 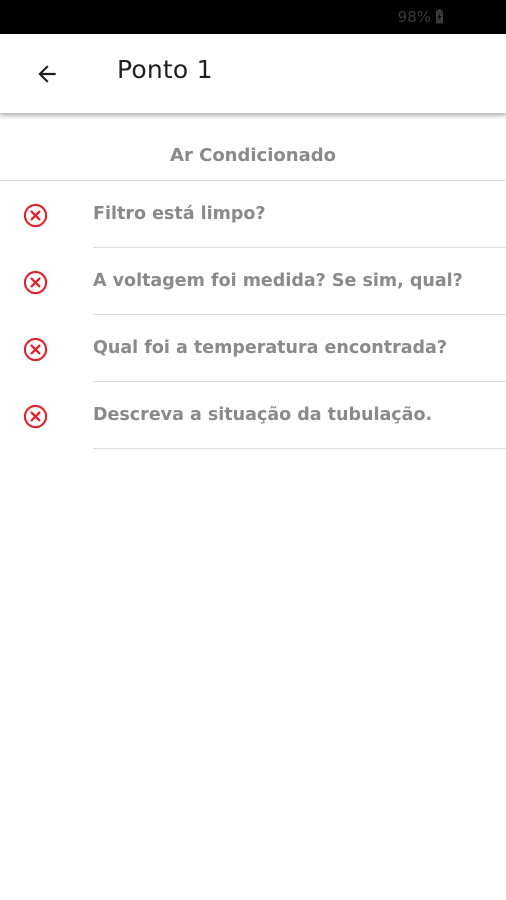 What do you see at coordinates (414, 17) in the screenshot?
I see `battery-percentage: 98%` at bounding box center [414, 17].